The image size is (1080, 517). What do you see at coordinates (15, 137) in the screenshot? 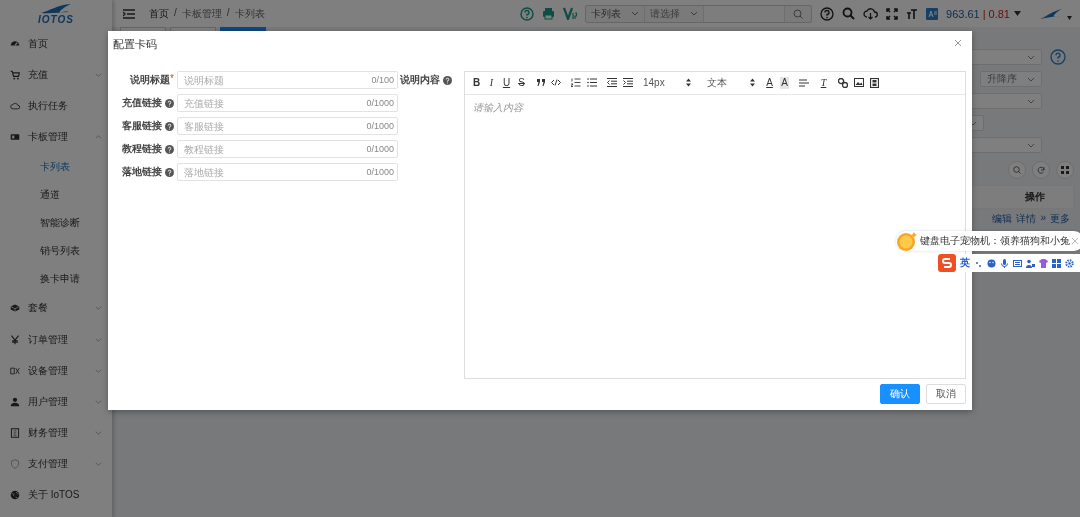
I see `card-icon` at bounding box center [15, 137].